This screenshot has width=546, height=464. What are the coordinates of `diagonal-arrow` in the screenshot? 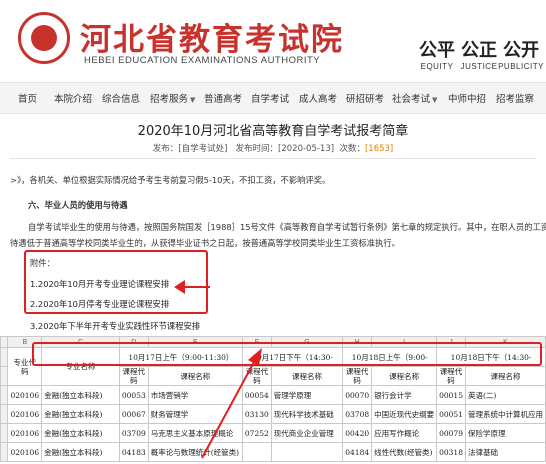 It's located at (231, 403).